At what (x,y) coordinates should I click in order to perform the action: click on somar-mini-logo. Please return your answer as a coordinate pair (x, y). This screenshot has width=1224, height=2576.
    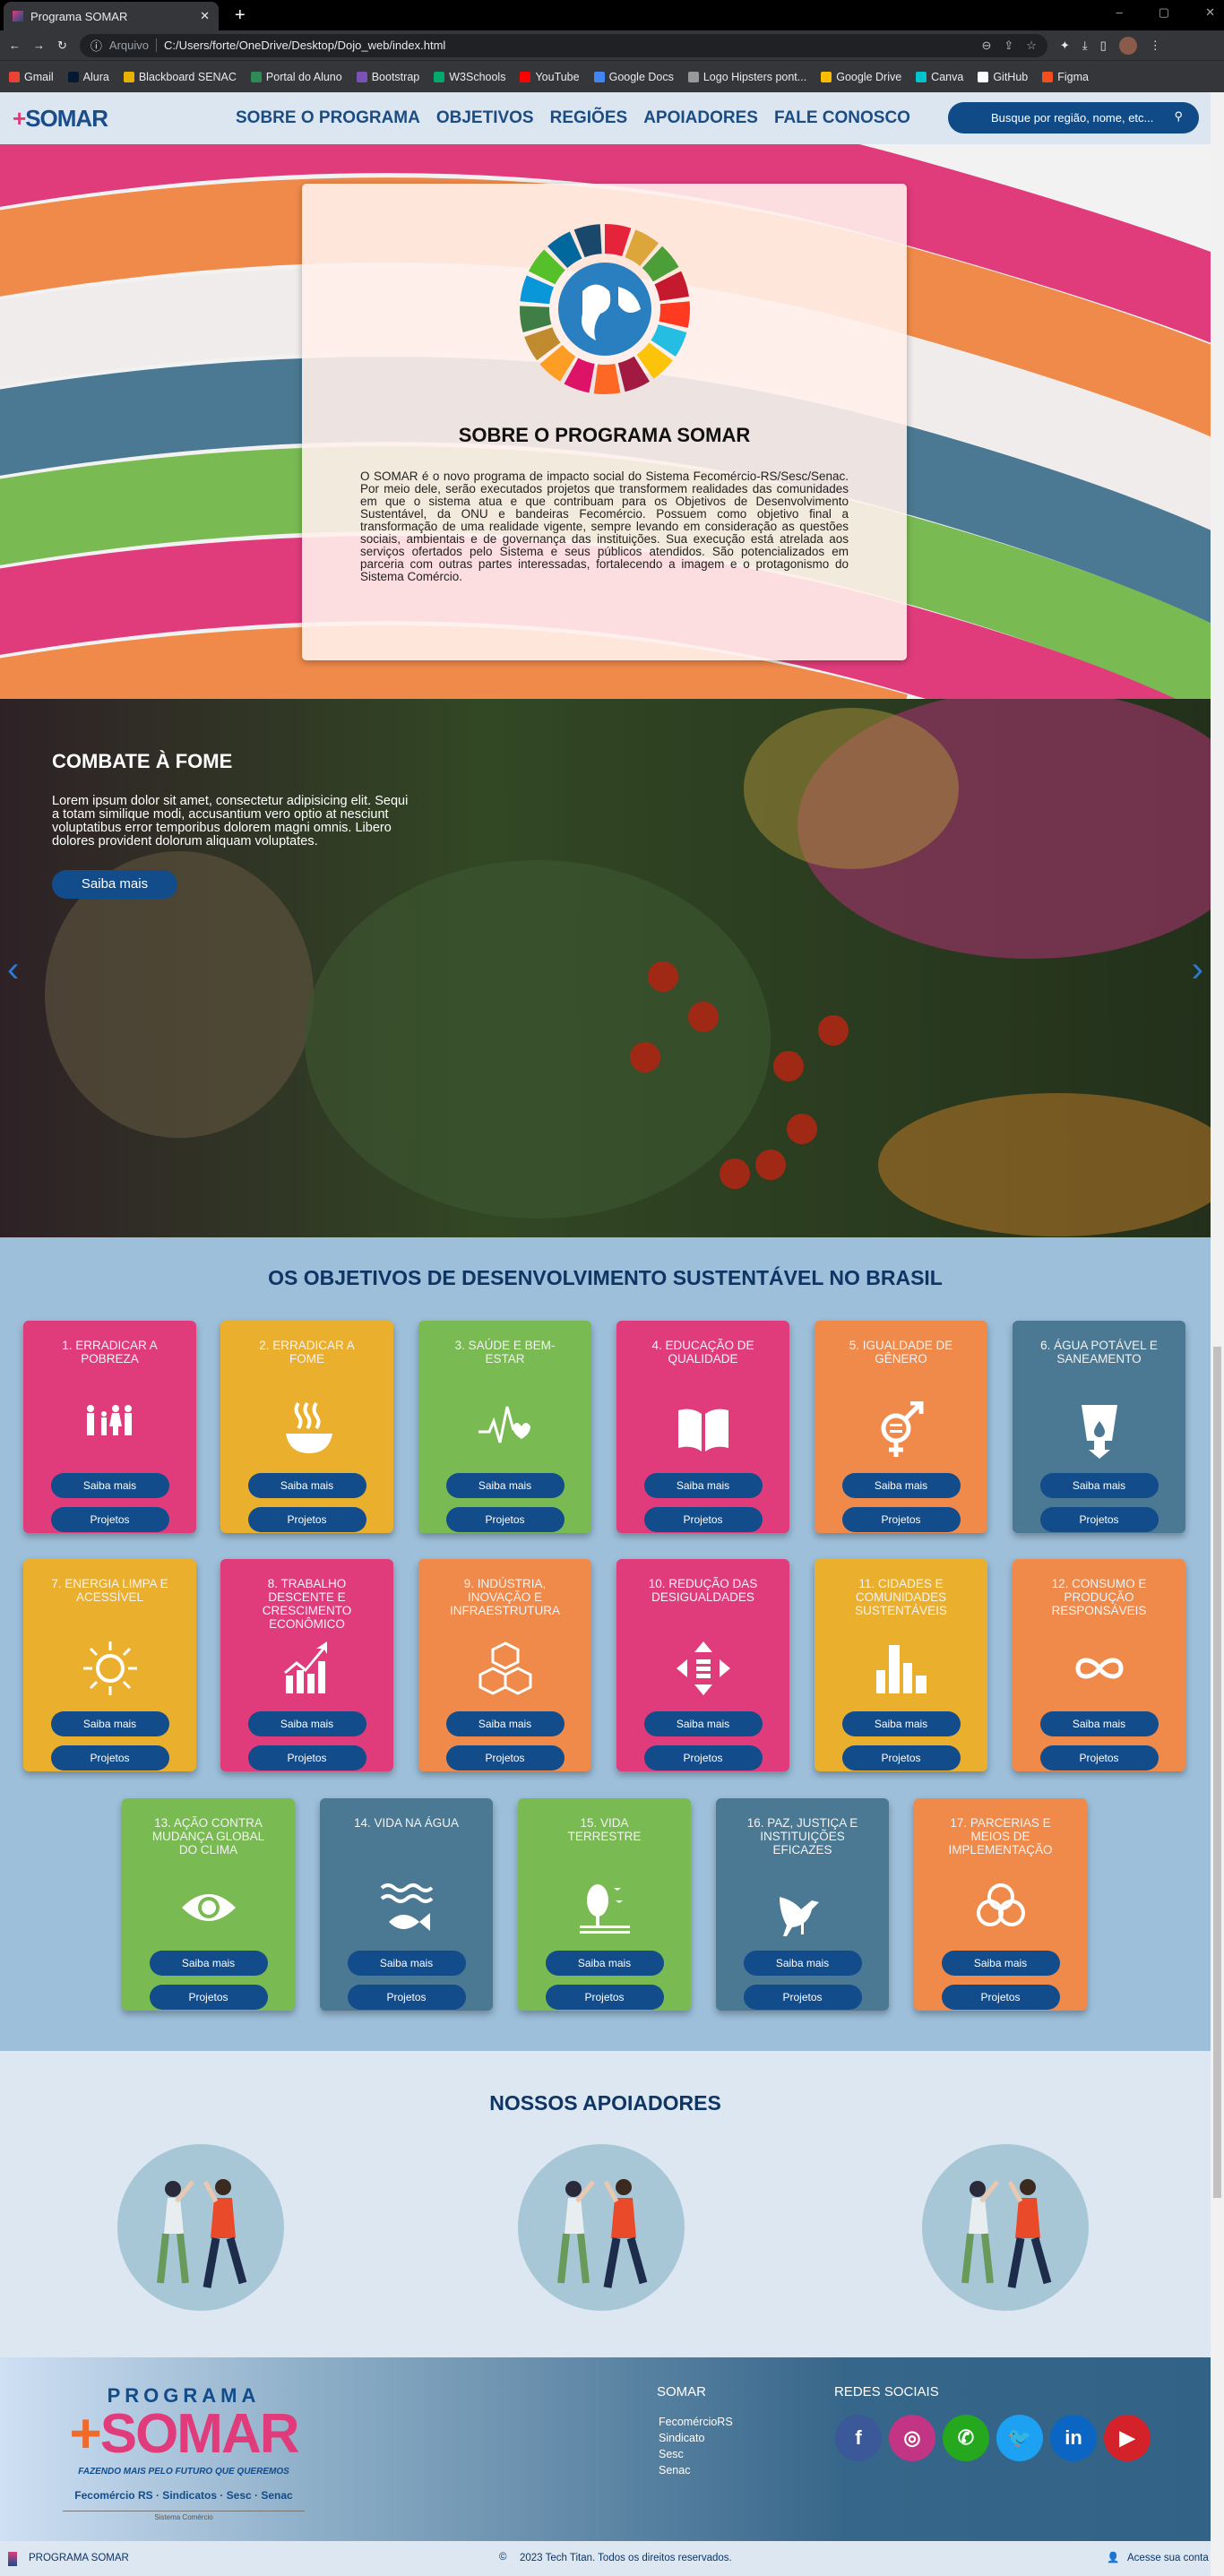
    Looking at the image, I should click on (12, 2559).